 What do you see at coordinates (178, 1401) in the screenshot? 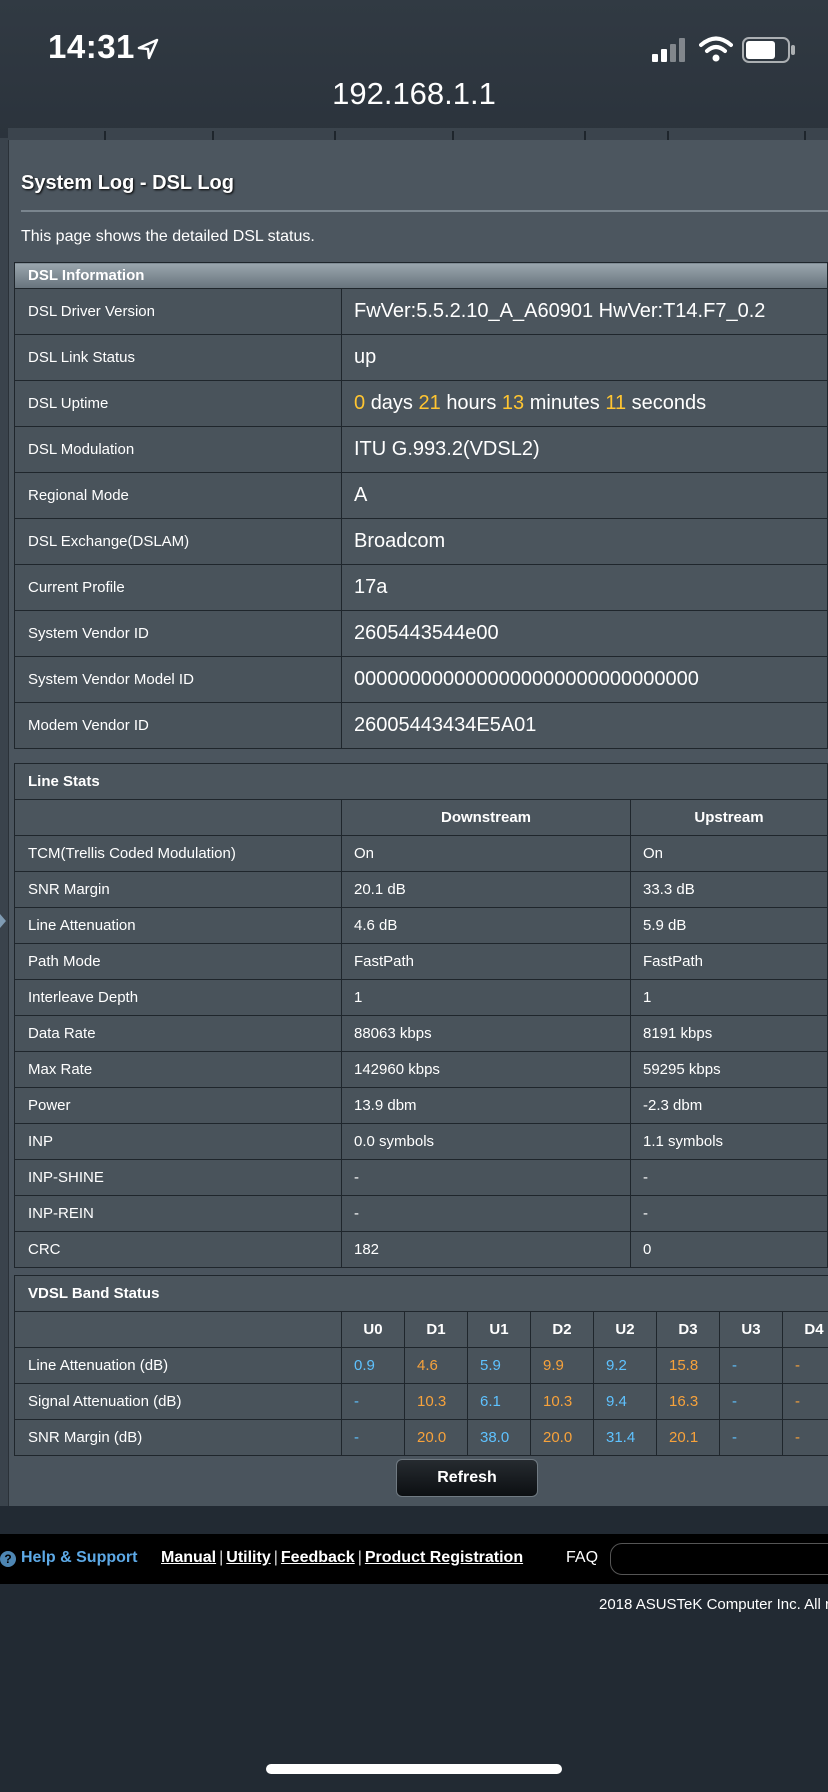
I see `row-label: Signal Attenuation (dB)` at bounding box center [178, 1401].